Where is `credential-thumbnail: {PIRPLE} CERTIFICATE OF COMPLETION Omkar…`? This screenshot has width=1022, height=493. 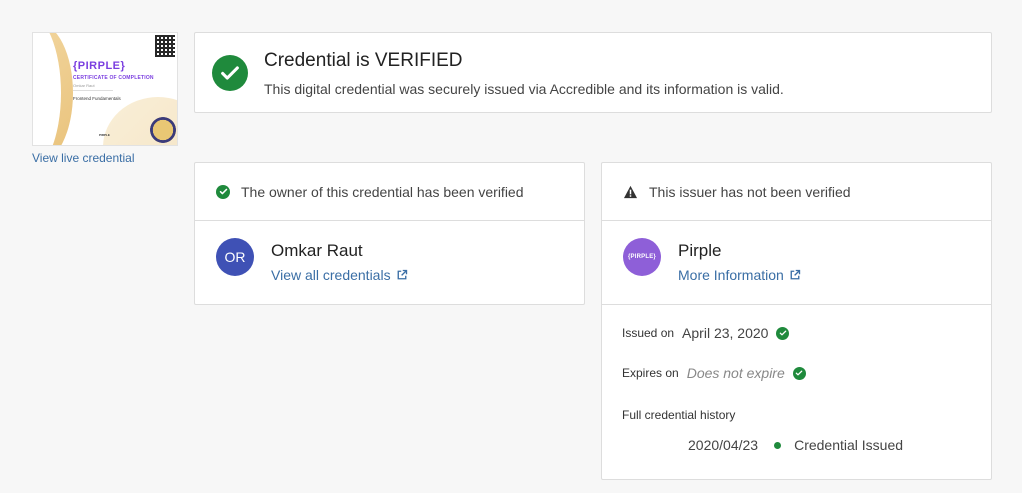 credential-thumbnail: {PIRPLE} CERTIFICATE OF COMPLETION Omkar… is located at coordinates (105, 89).